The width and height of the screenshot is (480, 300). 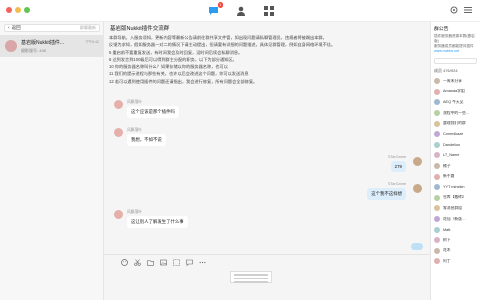 I want to click on member-item: Matt, so click(x=455, y=229).